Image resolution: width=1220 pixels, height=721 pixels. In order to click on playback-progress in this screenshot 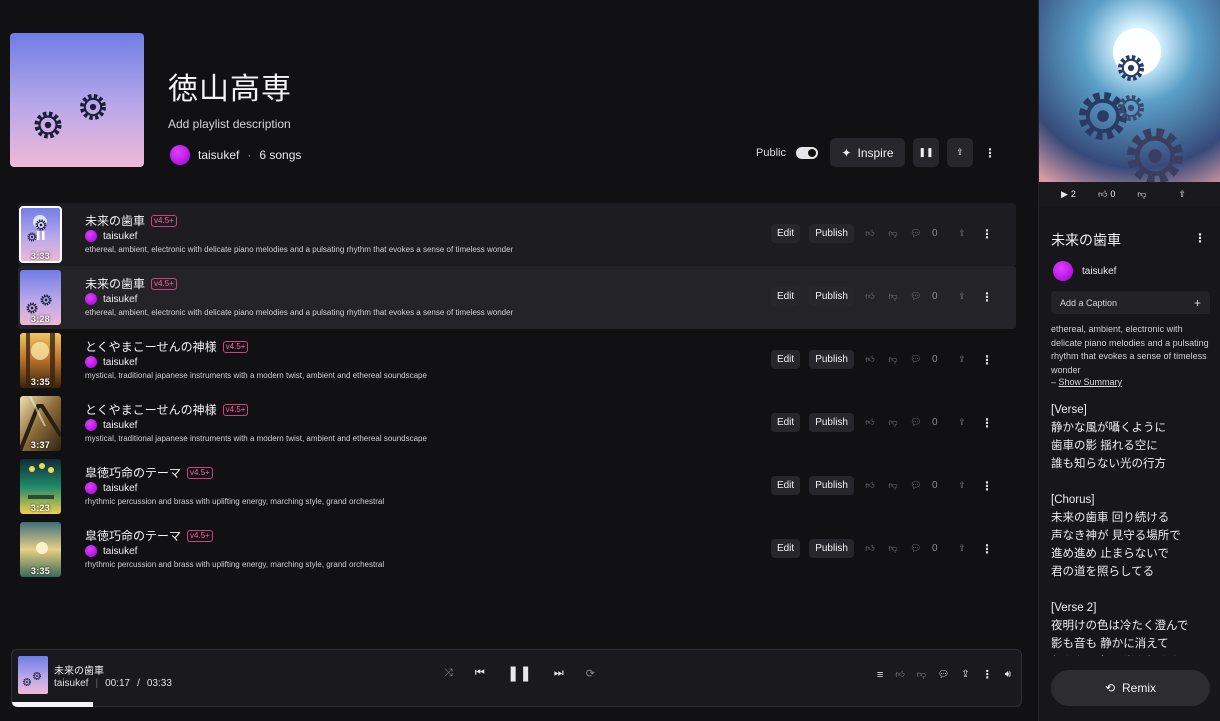, I will do `click(52, 704)`.